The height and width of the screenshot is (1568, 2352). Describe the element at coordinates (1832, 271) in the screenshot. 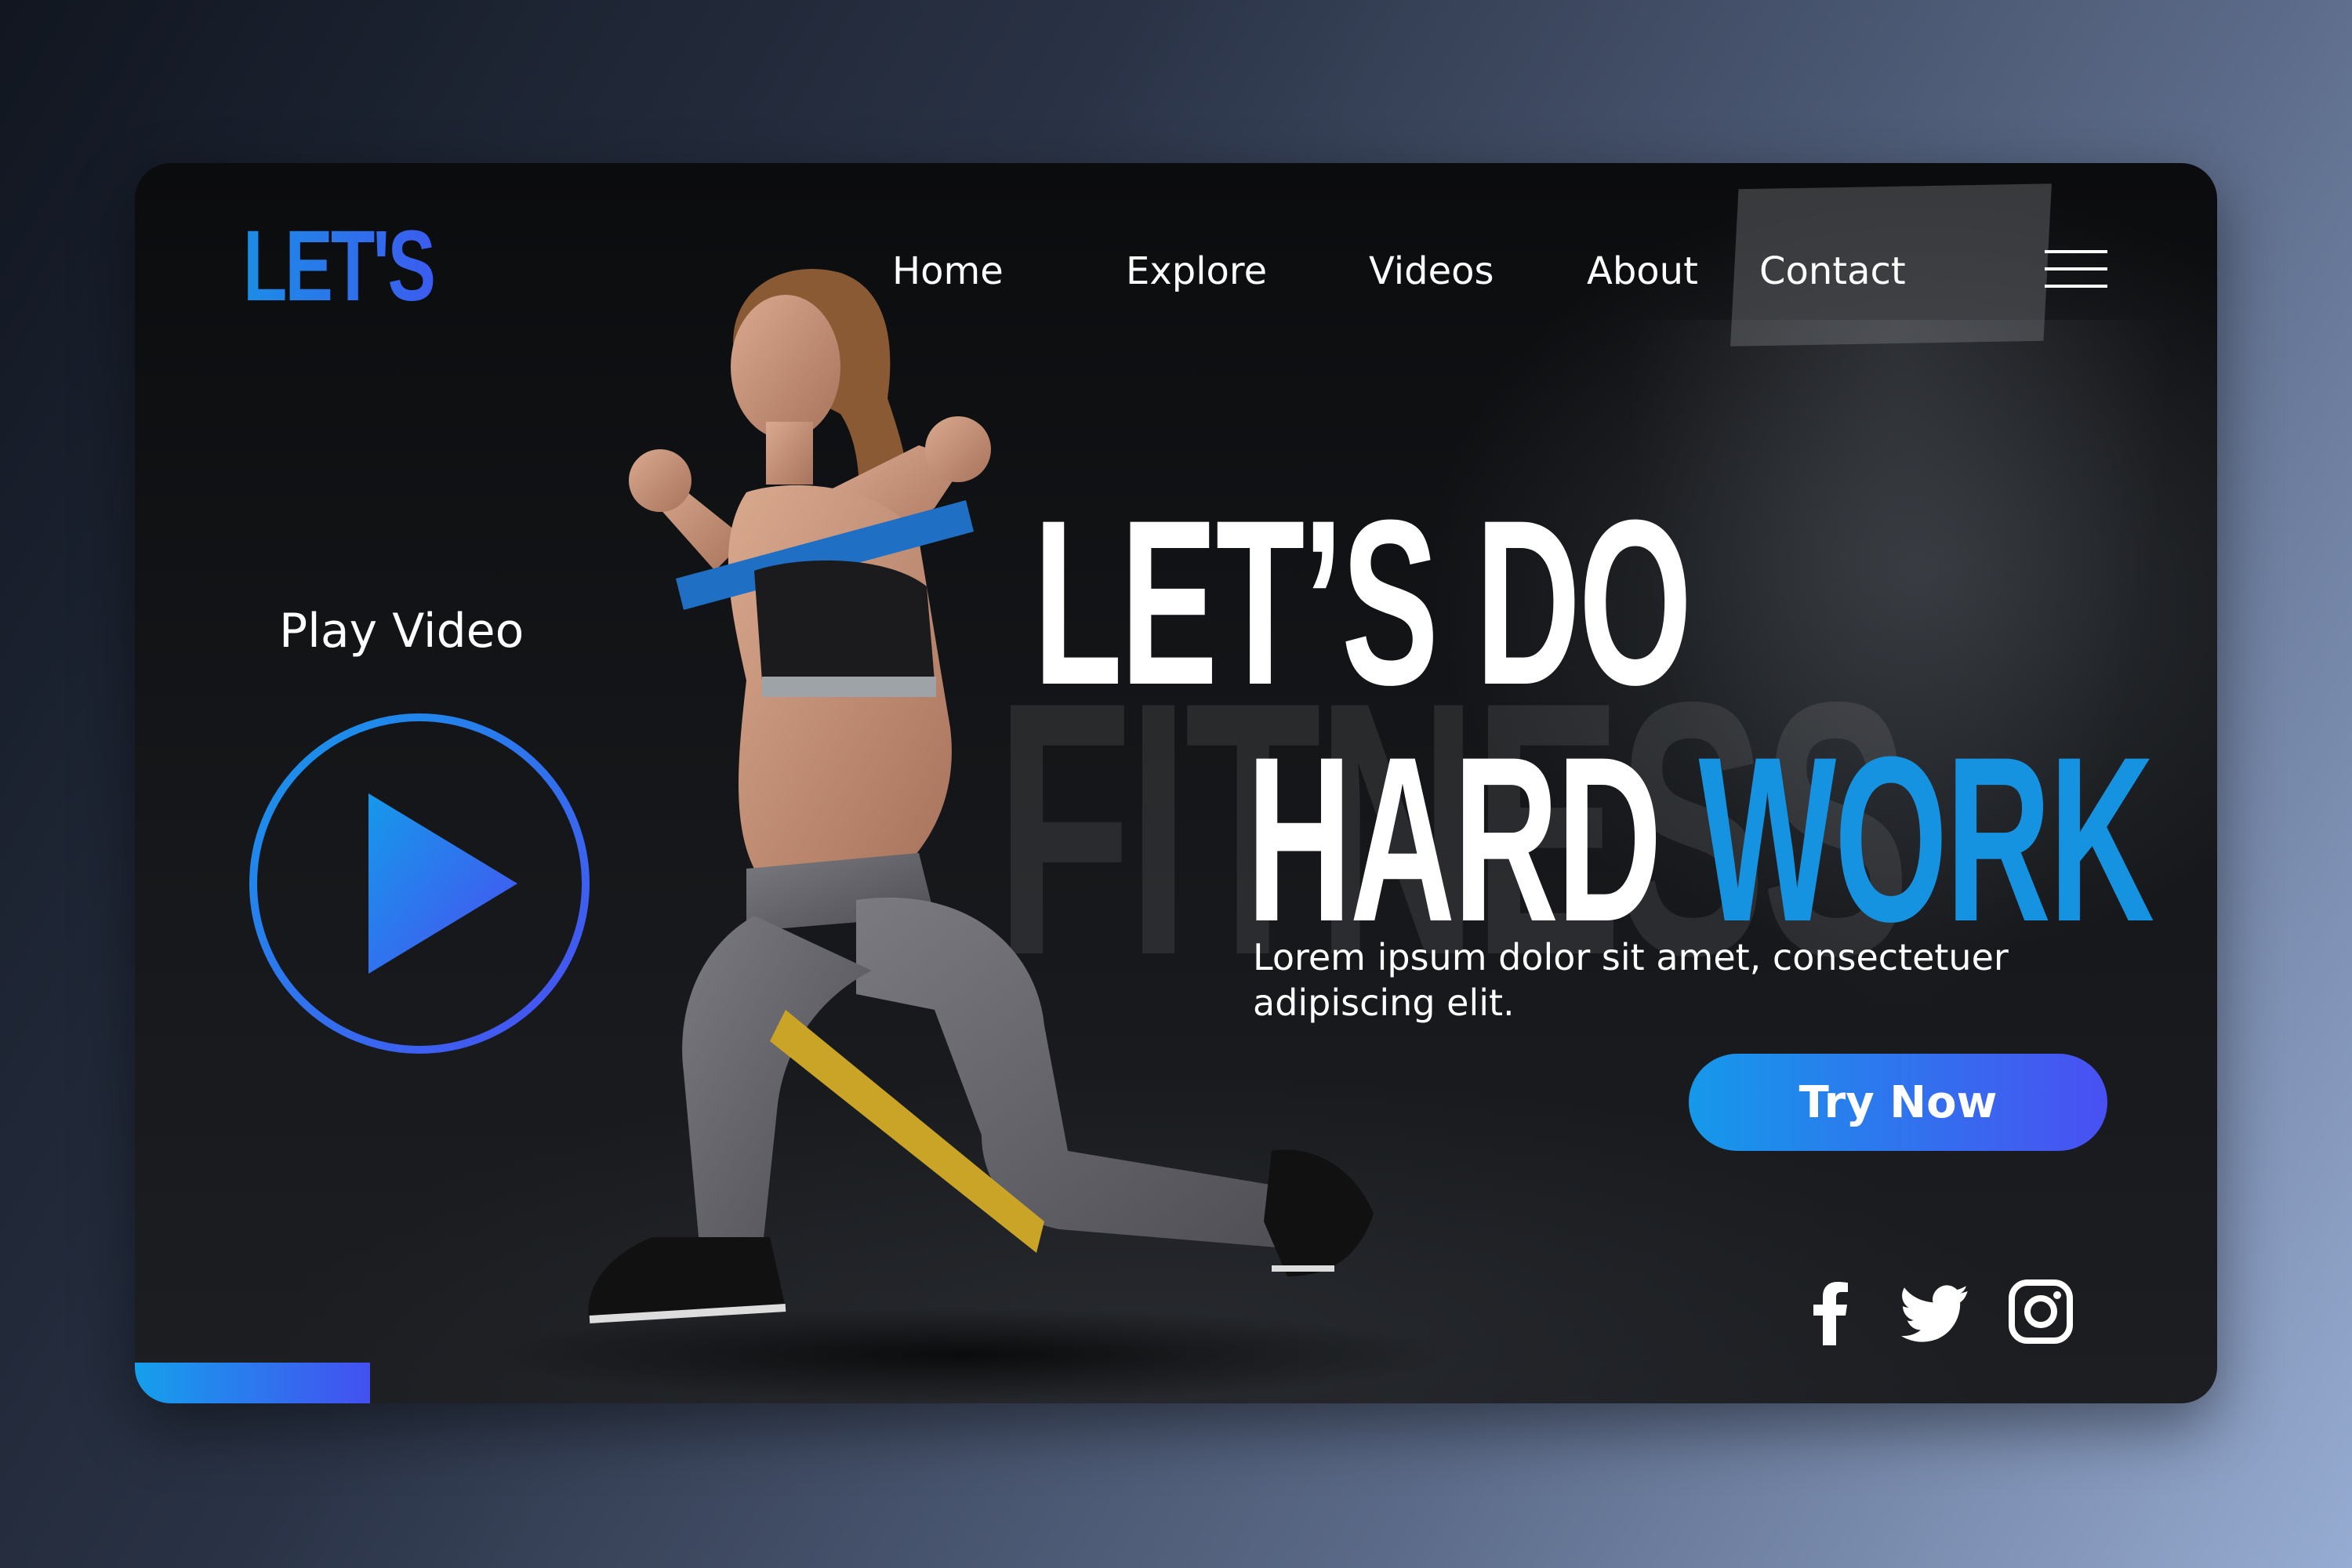

I see `nav-contact: Contact` at that location.